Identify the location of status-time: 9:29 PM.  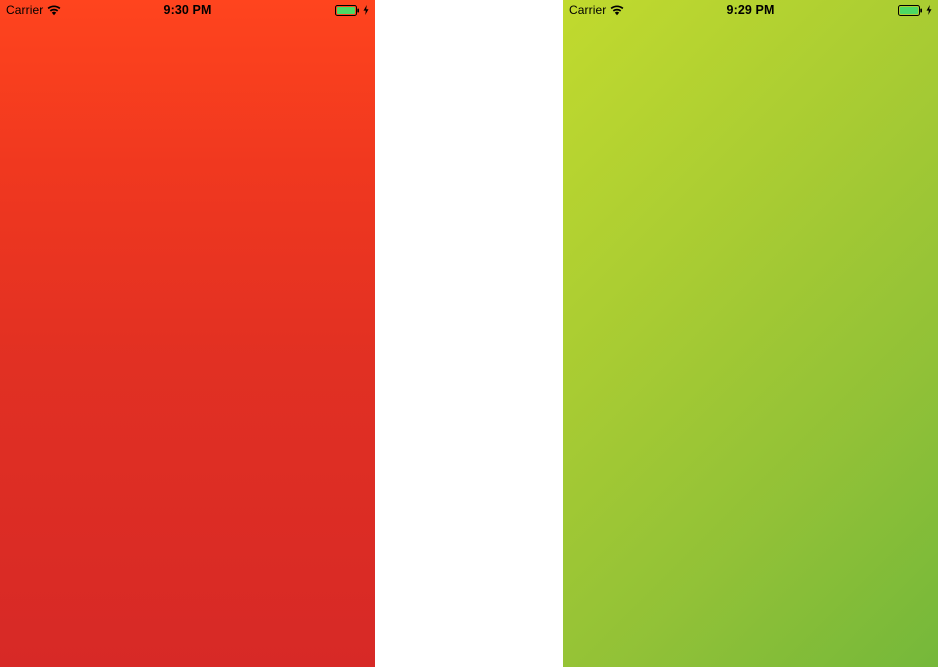
(750, 10).